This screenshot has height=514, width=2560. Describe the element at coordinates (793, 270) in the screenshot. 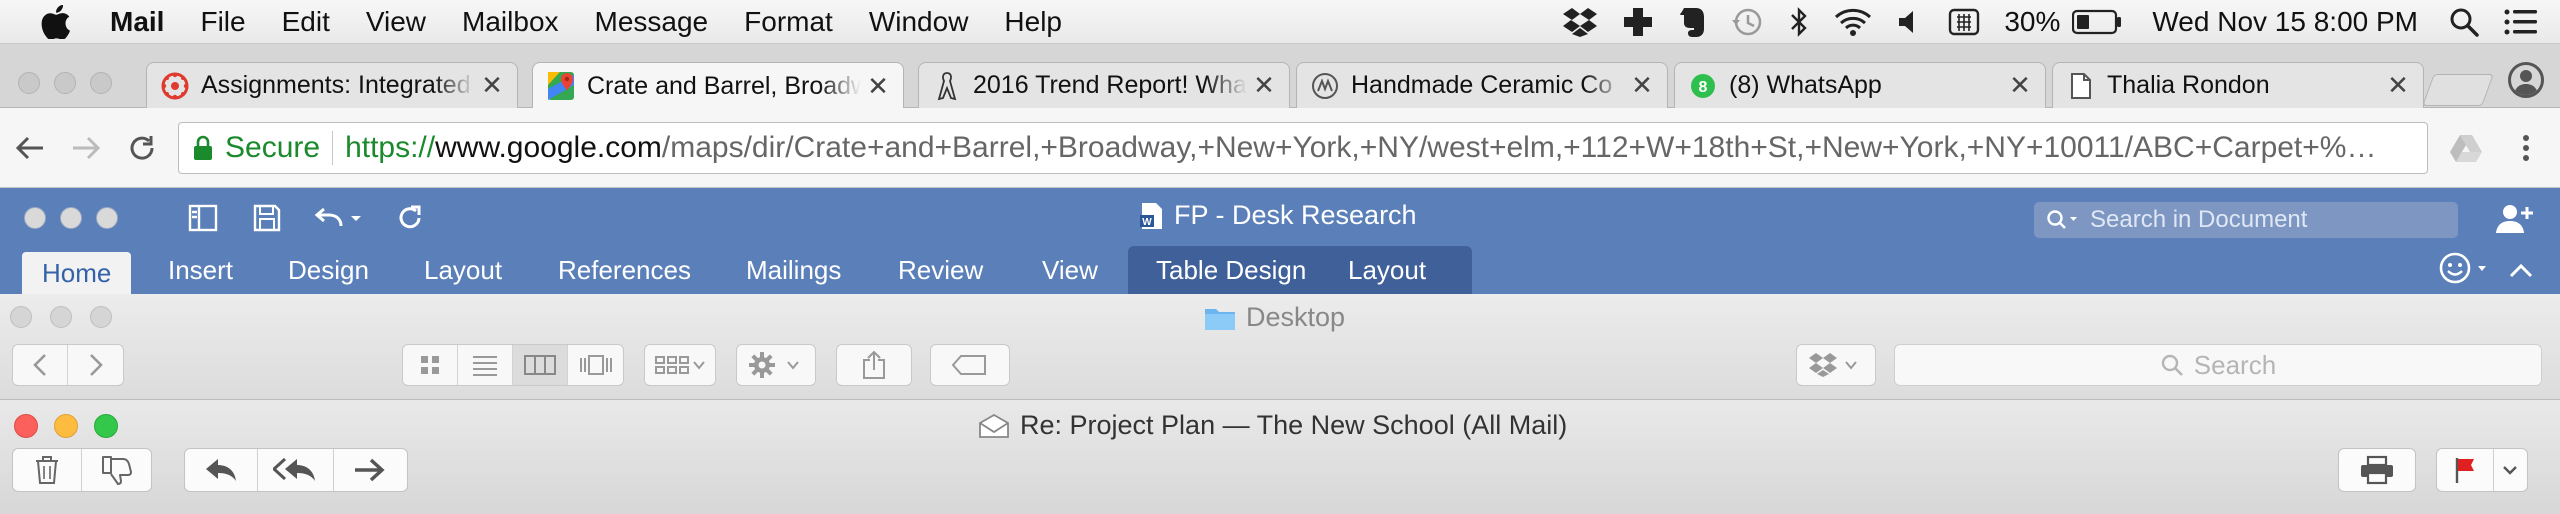

I see `ribbon-tab-mailings: Mailings` at that location.